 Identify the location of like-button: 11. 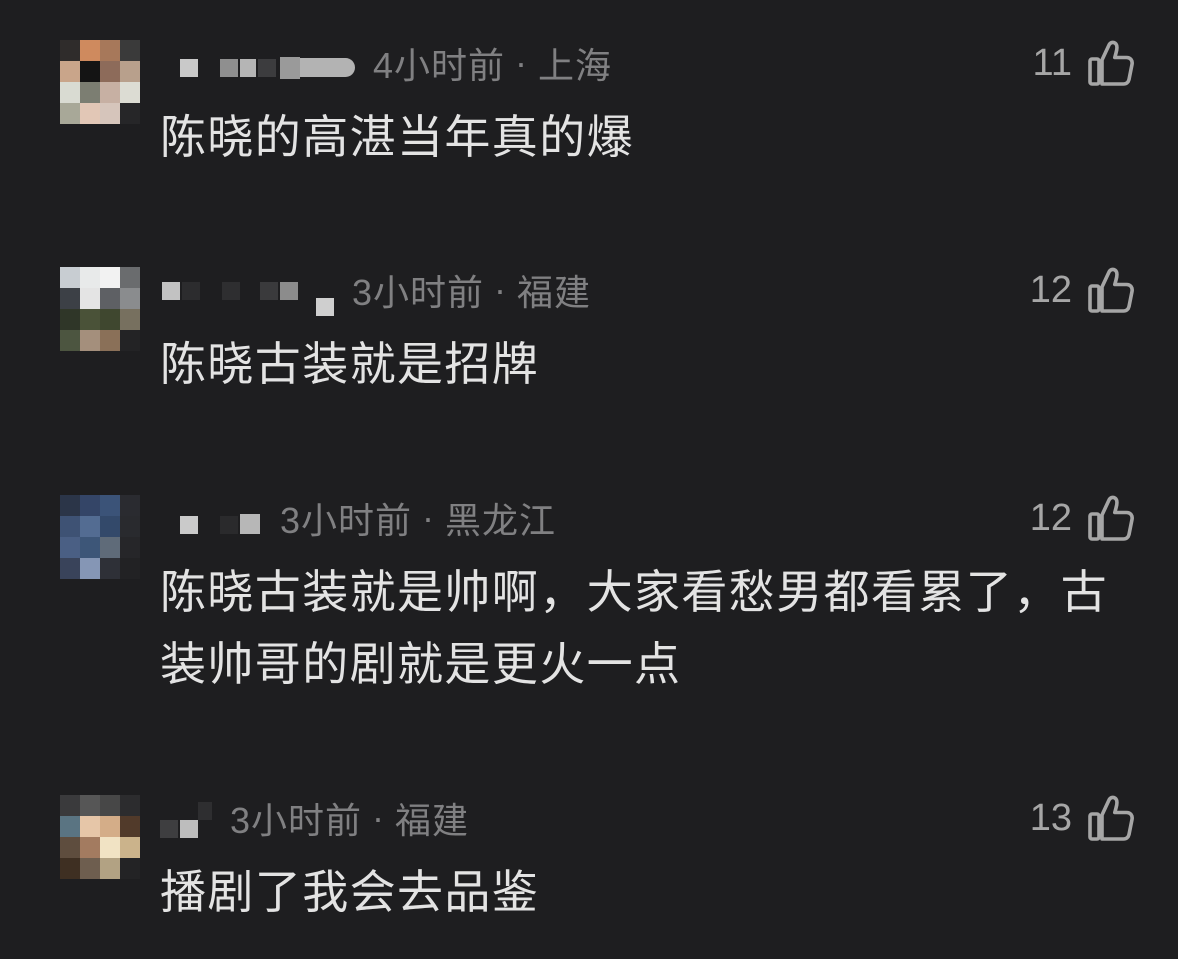
(1076, 63).